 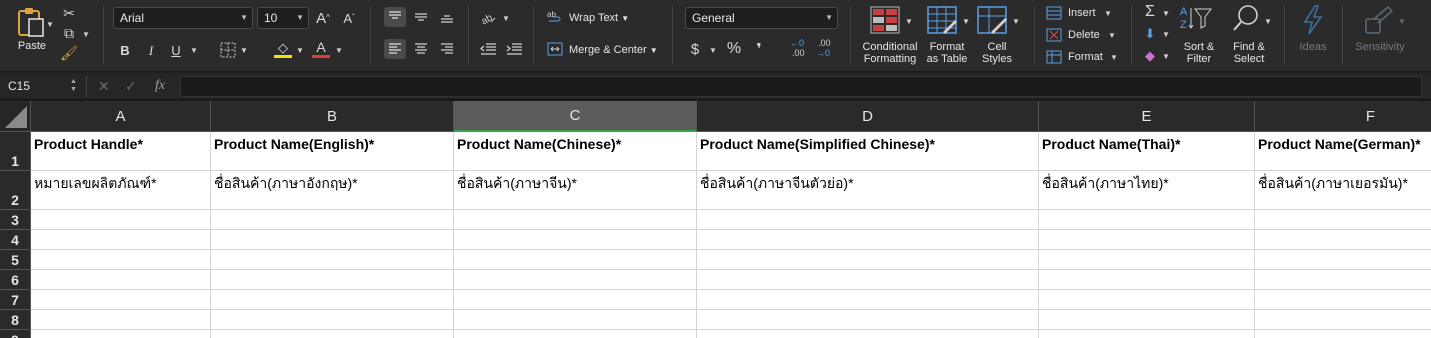 I want to click on cell-b1: Product Name(English)*, so click(x=332, y=151).